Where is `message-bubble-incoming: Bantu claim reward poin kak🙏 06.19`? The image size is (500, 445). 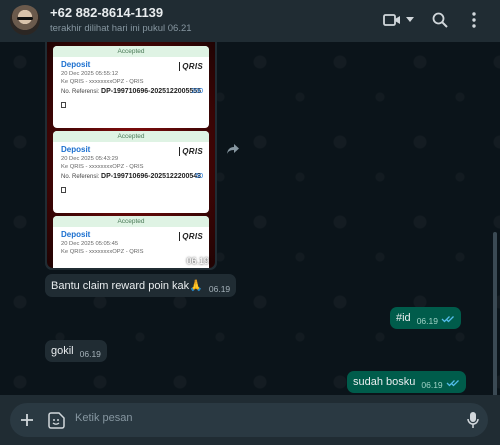 message-bubble-incoming: Bantu claim reward poin kak🙏 06.19 is located at coordinates (141, 285).